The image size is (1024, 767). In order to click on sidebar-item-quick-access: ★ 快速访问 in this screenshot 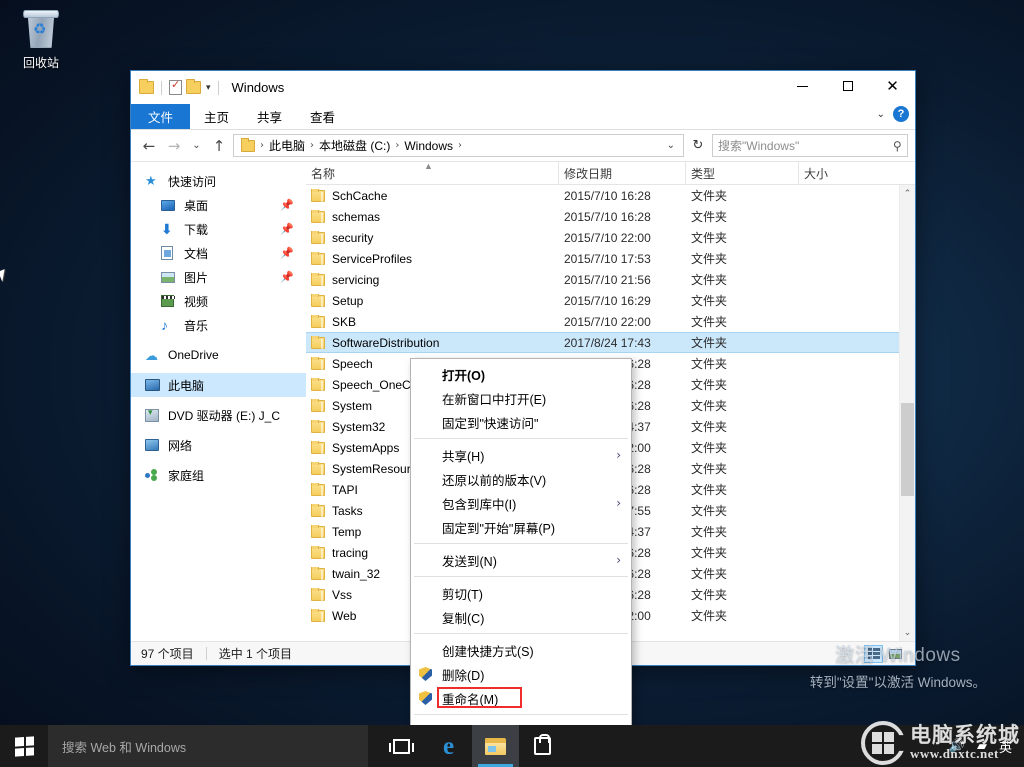, I will do `click(218, 181)`.